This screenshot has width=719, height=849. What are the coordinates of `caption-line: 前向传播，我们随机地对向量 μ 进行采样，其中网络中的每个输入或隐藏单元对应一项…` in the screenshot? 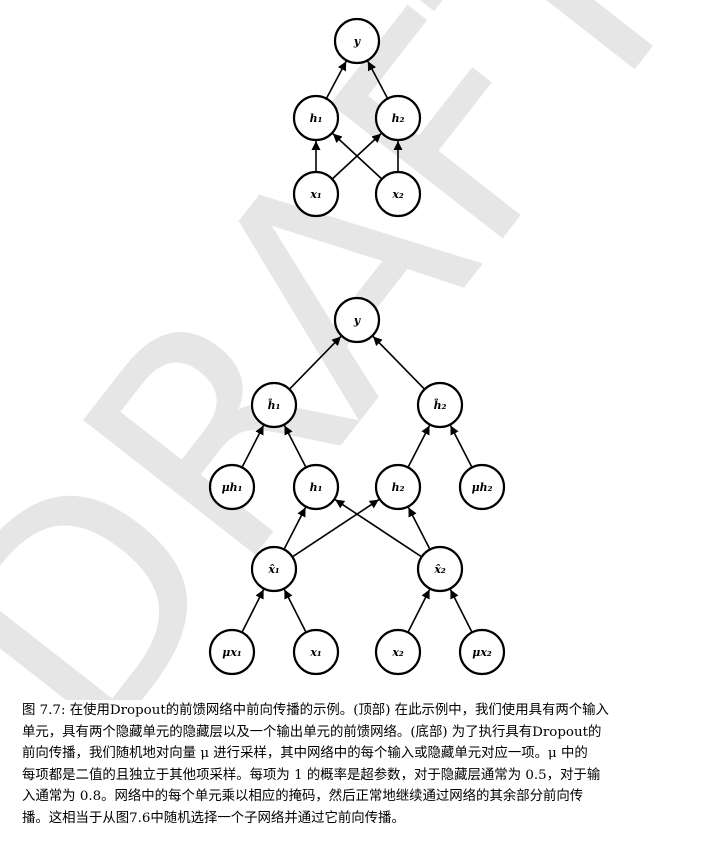 It's located at (305, 753).